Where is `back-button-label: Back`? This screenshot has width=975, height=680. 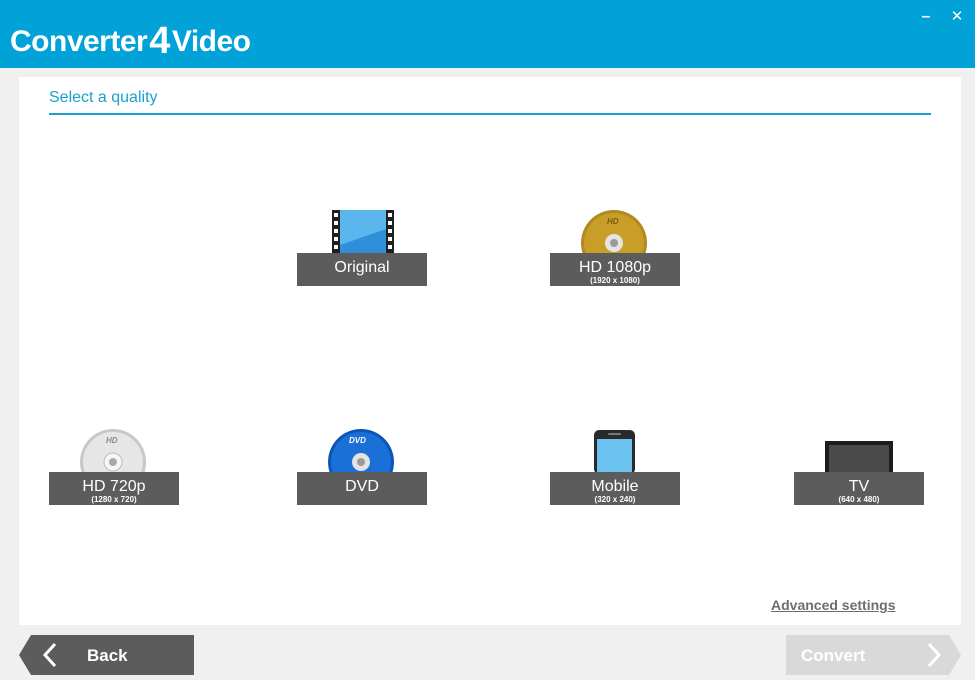 back-button-label: Back is located at coordinates (107, 655).